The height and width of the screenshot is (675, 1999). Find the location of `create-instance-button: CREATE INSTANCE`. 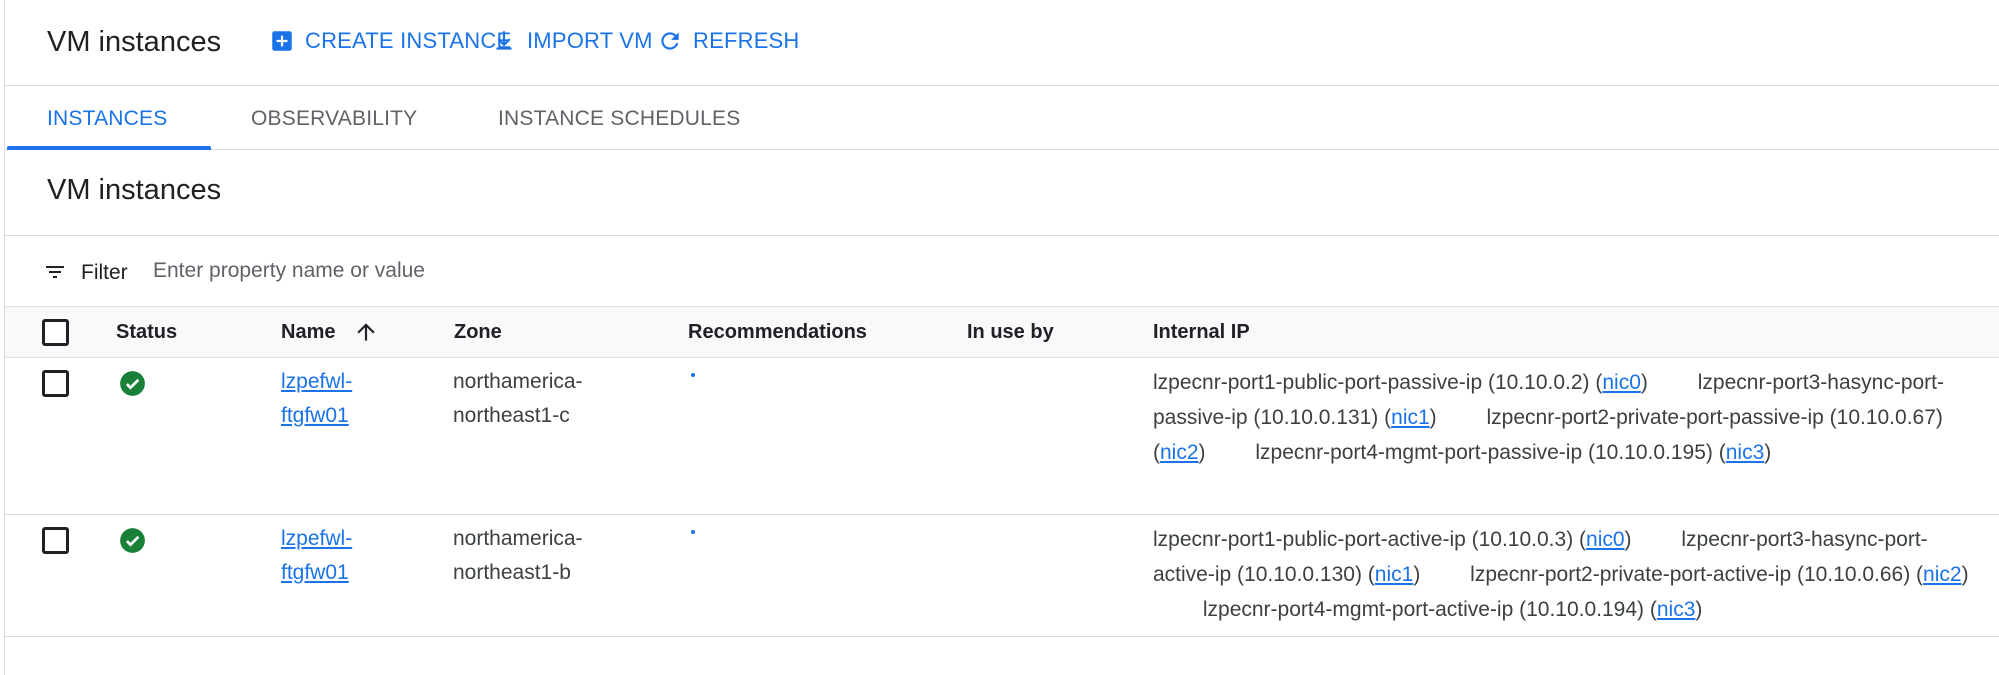

create-instance-button: CREATE INSTANCE is located at coordinates (390, 41).